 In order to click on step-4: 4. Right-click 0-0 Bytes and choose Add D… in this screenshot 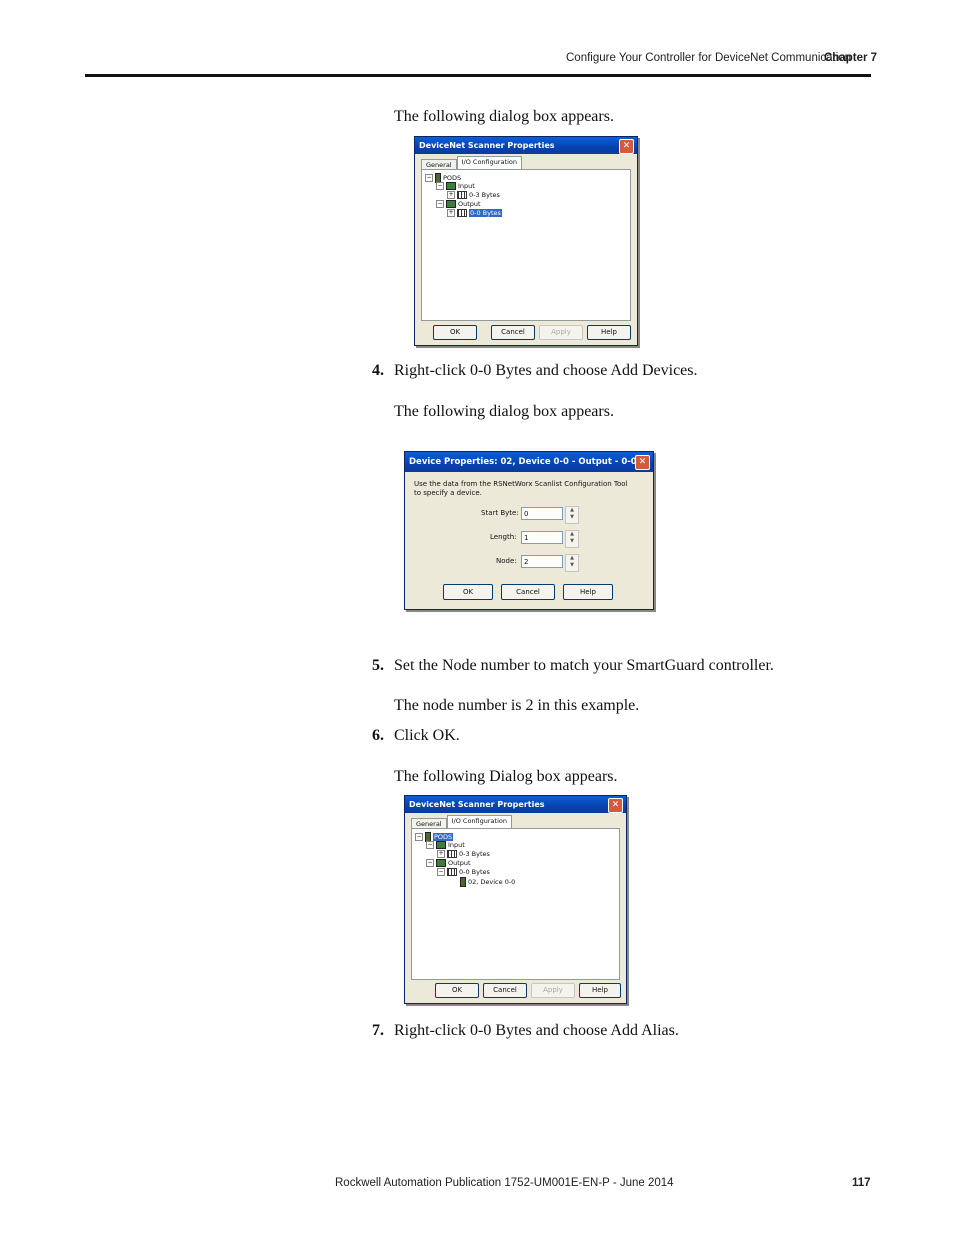, I will do `click(535, 371)`.